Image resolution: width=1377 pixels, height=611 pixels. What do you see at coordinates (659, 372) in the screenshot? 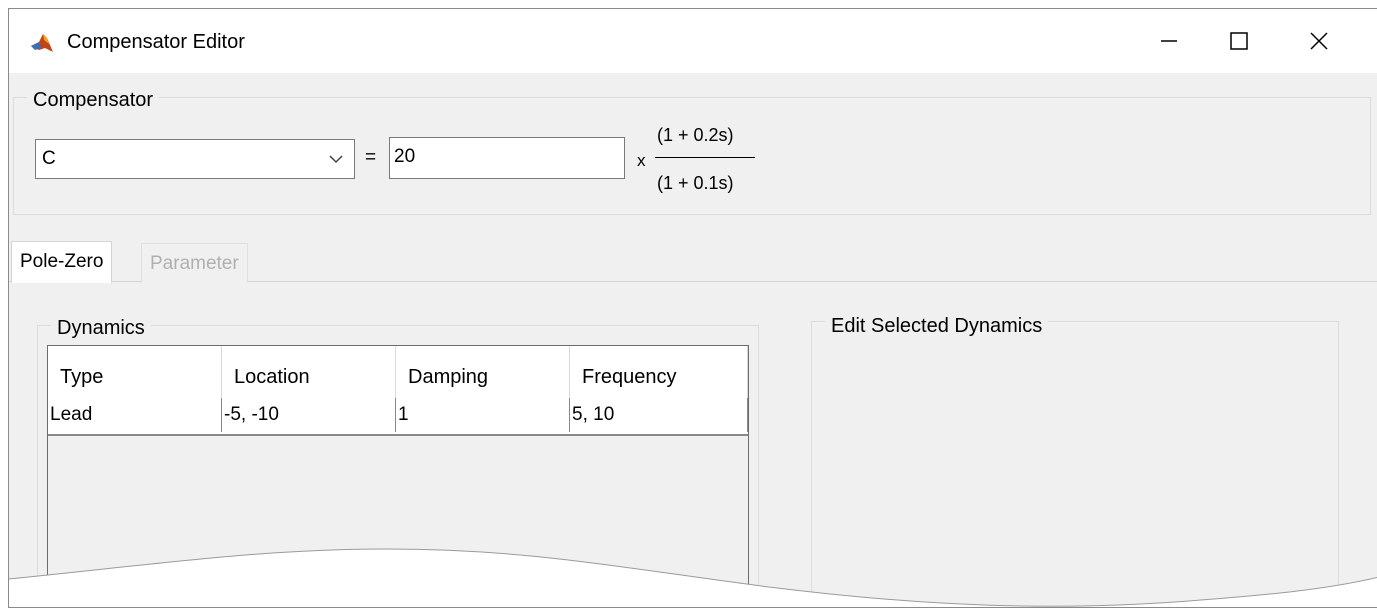
I see `column-header-frequency: Frequency` at bounding box center [659, 372].